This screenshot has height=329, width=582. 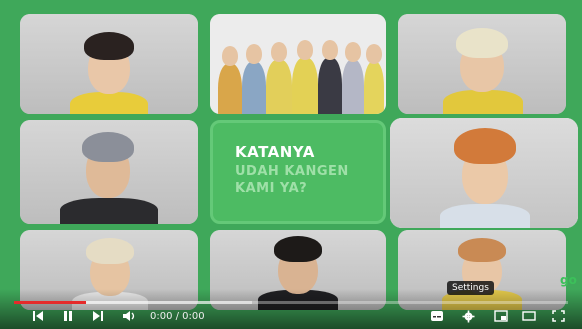 What do you see at coordinates (271, 188) in the screenshot?
I see `title-line-3: KAMI YA?` at bounding box center [271, 188].